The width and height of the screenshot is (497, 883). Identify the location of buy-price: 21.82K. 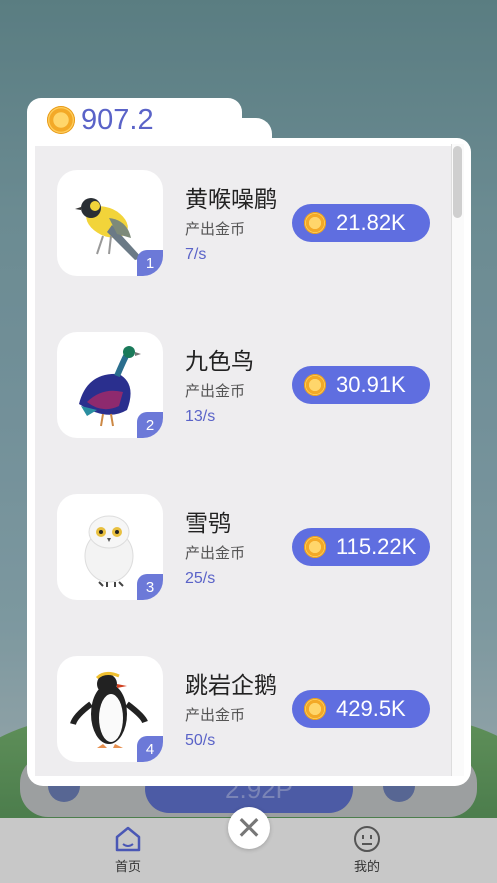
(371, 222).